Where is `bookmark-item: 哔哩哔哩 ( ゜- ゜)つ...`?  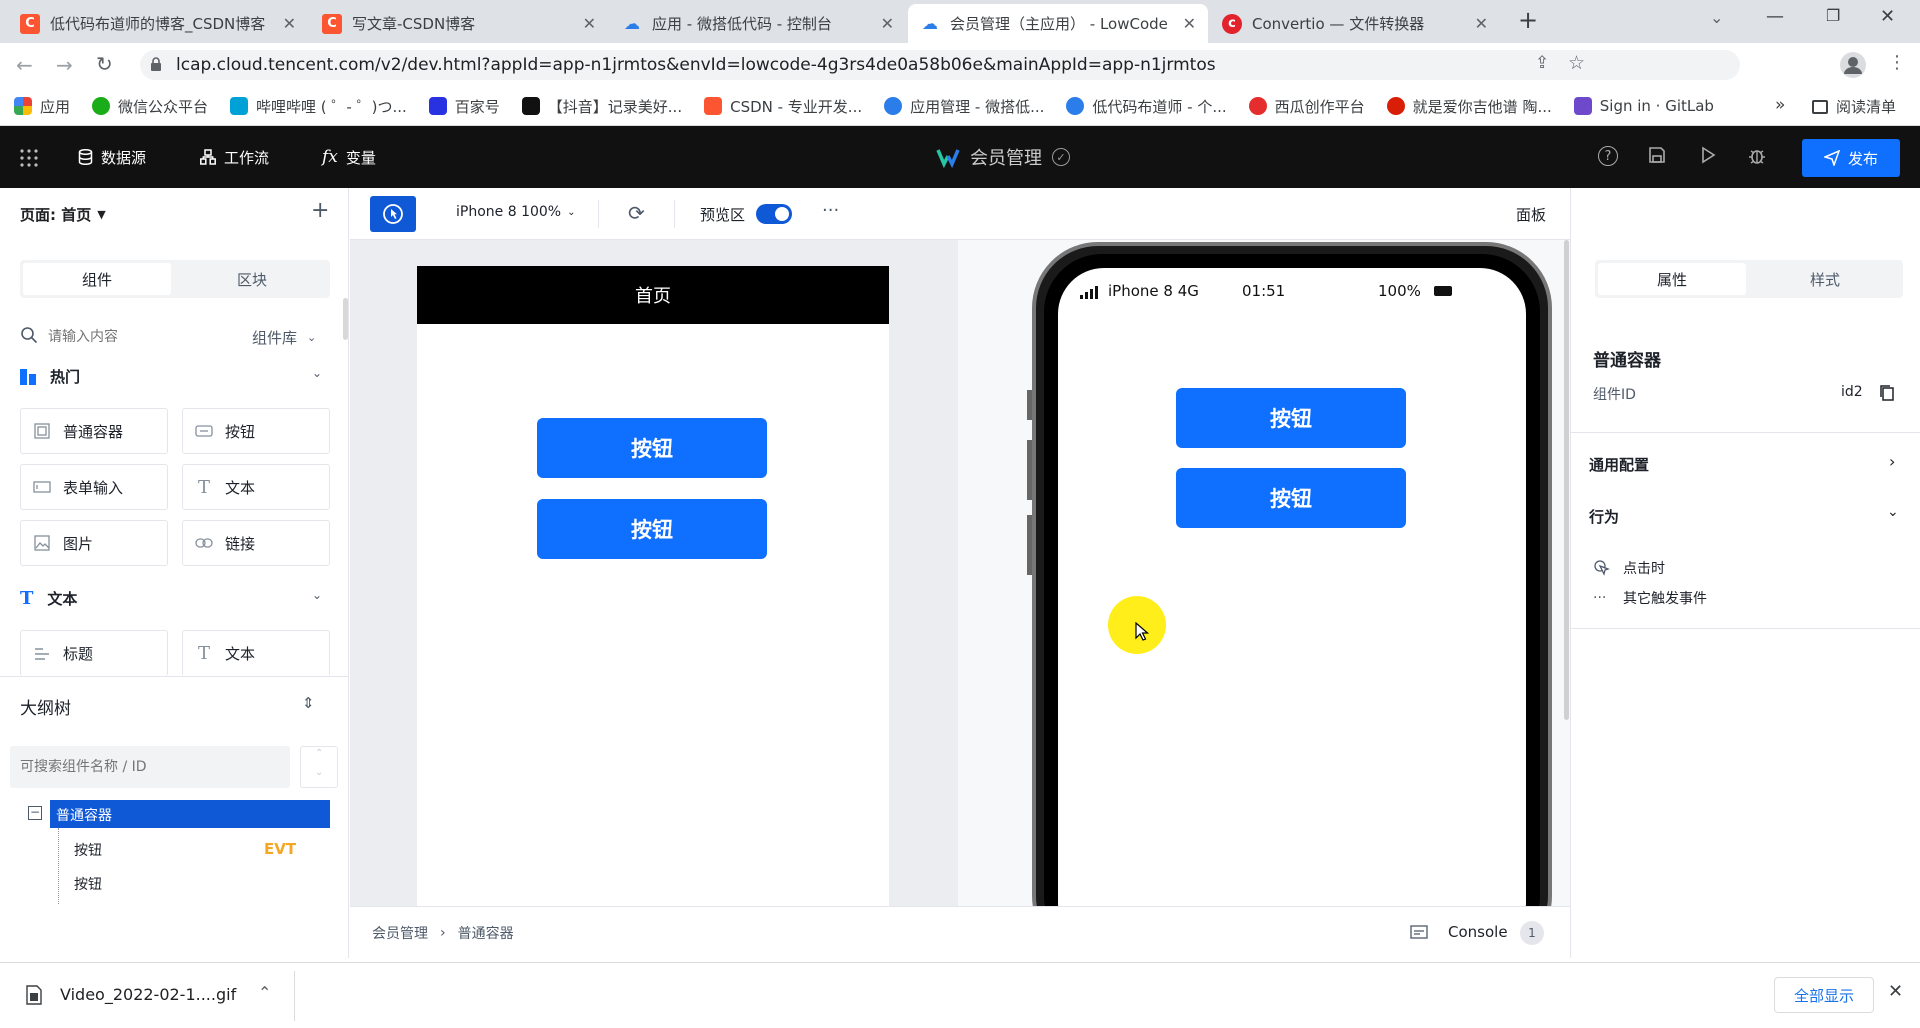
bookmark-item: 哔哩哔哩 ( ゜- ゜)つ... is located at coordinates (318, 106).